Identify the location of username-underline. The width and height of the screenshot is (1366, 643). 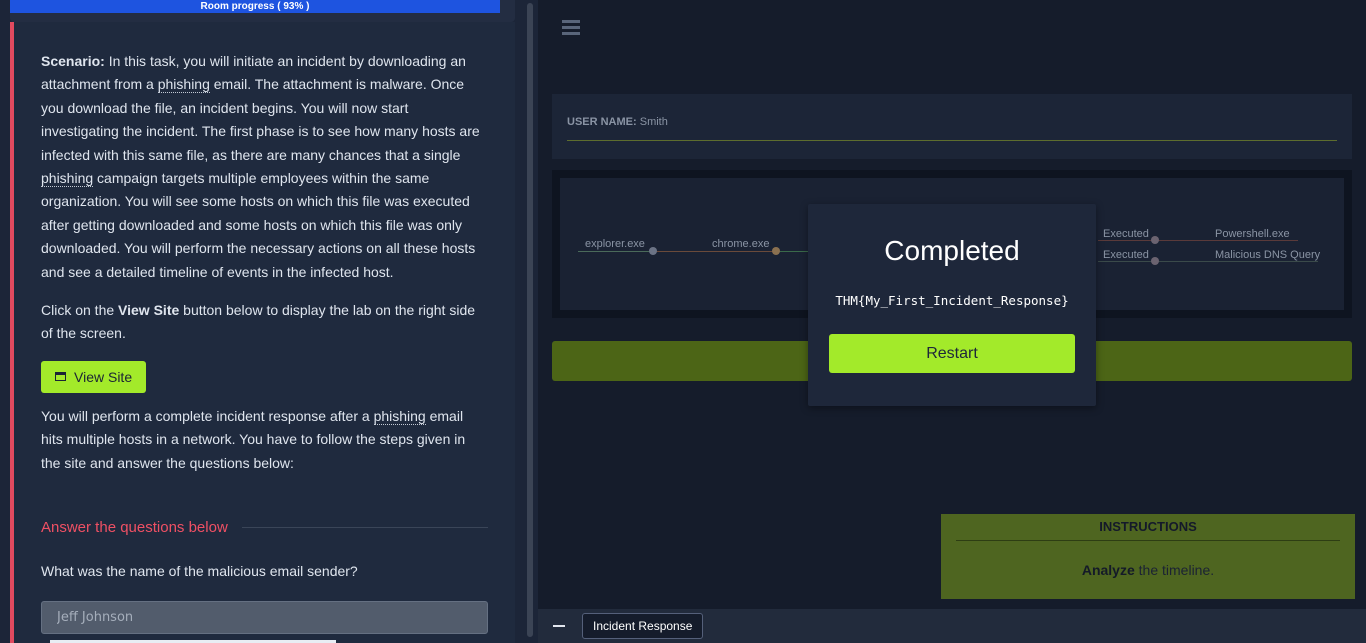
(952, 140).